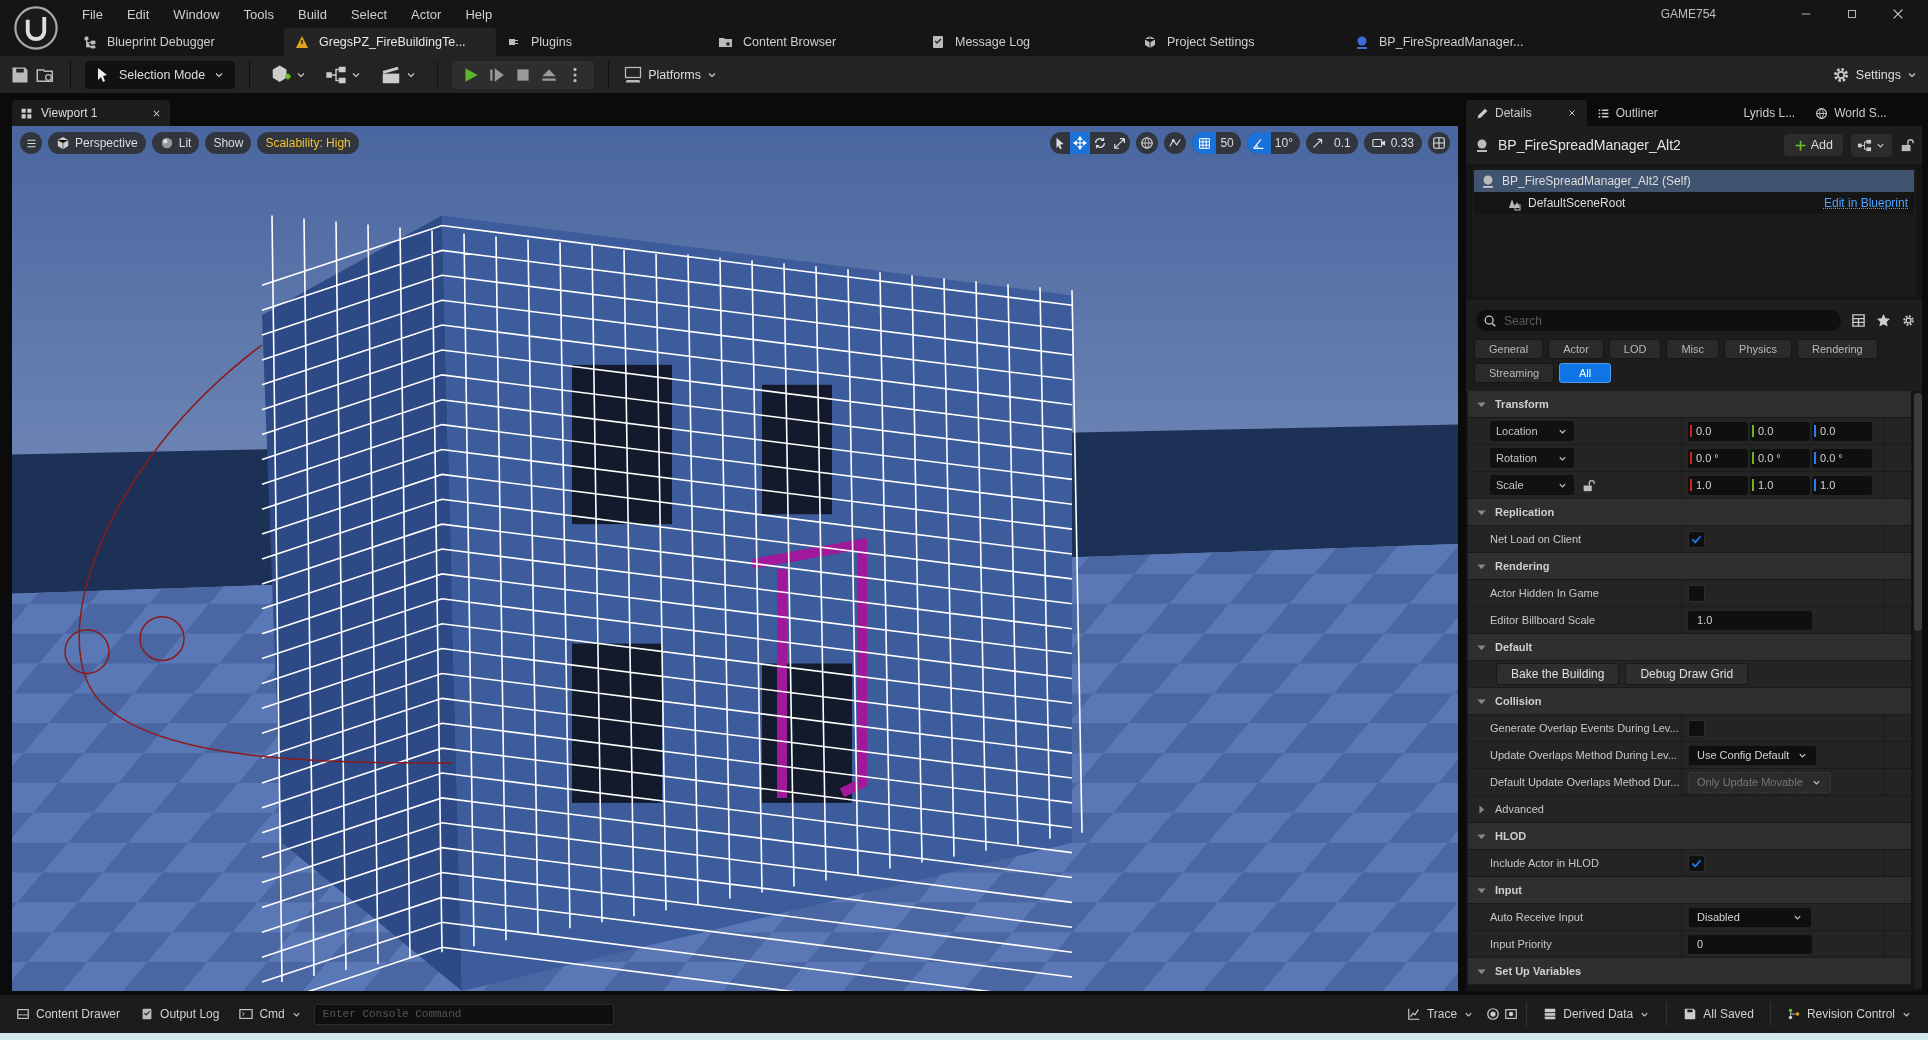  What do you see at coordinates (246, 1014) in the screenshot?
I see `terminal-icon` at bounding box center [246, 1014].